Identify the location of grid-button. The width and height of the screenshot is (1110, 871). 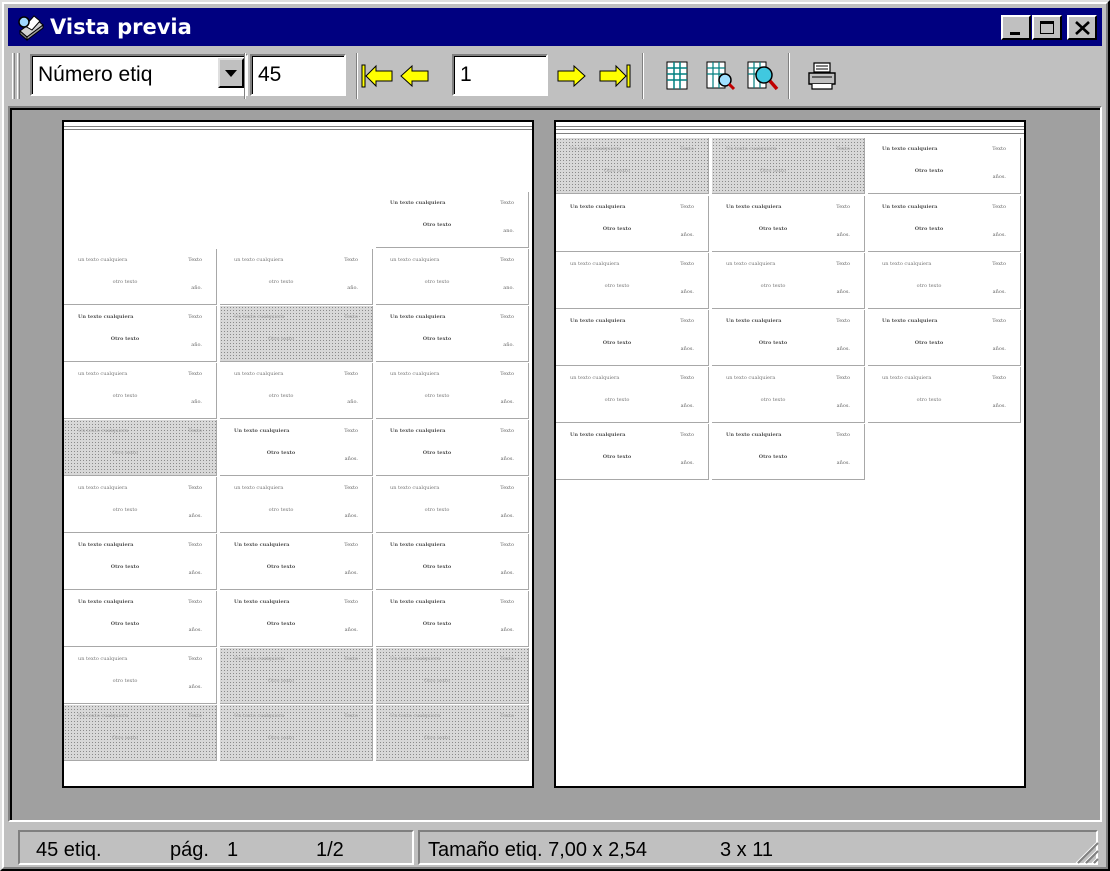
(677, 76).